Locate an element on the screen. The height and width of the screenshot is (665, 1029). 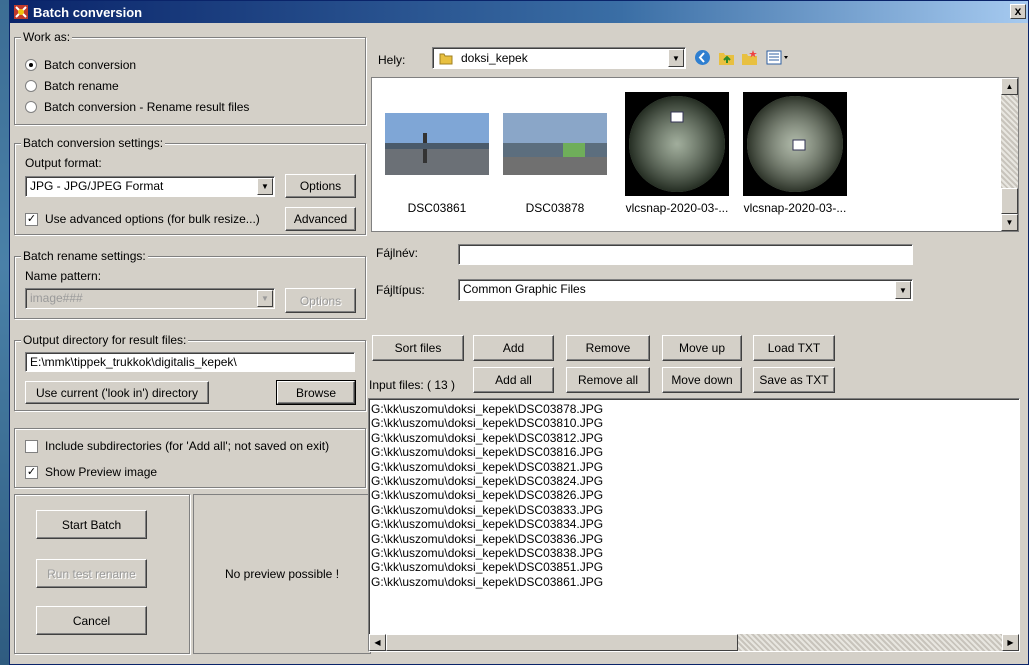
list-item: G:\kk\uszomu\doksi_kepek\DSC03812.JPG is located at coordinates (694, 438).